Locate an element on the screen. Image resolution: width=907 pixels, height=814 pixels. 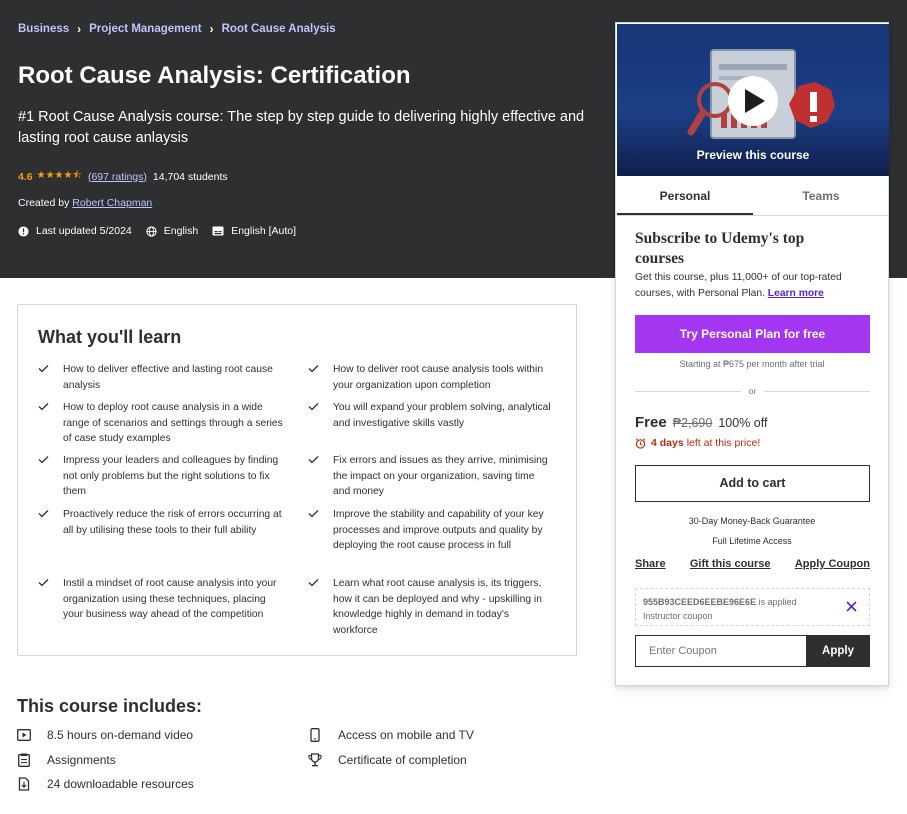
created-by: Created by Robert Chapman is located at coordinates (85, 203).